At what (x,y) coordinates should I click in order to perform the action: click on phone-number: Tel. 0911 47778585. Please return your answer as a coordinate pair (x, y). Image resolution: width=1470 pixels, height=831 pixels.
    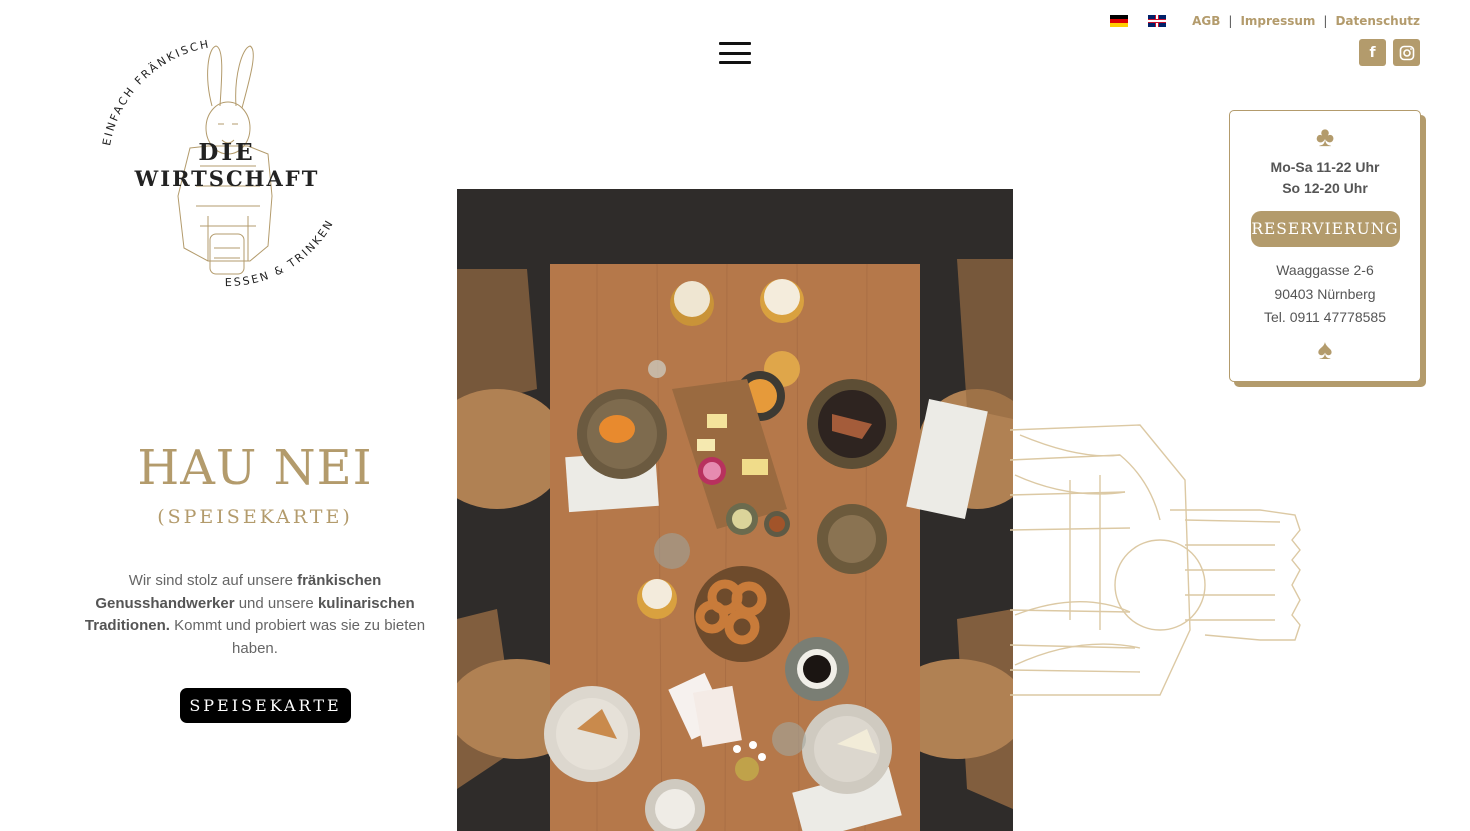
    Looking at the image, I should click on (1325, 318).